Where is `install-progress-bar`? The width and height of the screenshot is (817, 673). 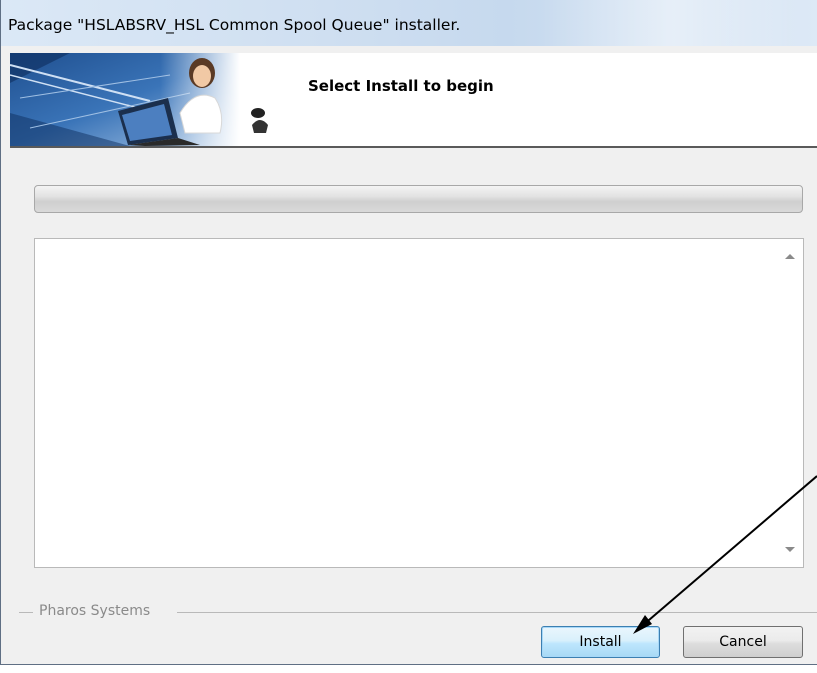 install-progress-bar is located at coordinates (418, 199).